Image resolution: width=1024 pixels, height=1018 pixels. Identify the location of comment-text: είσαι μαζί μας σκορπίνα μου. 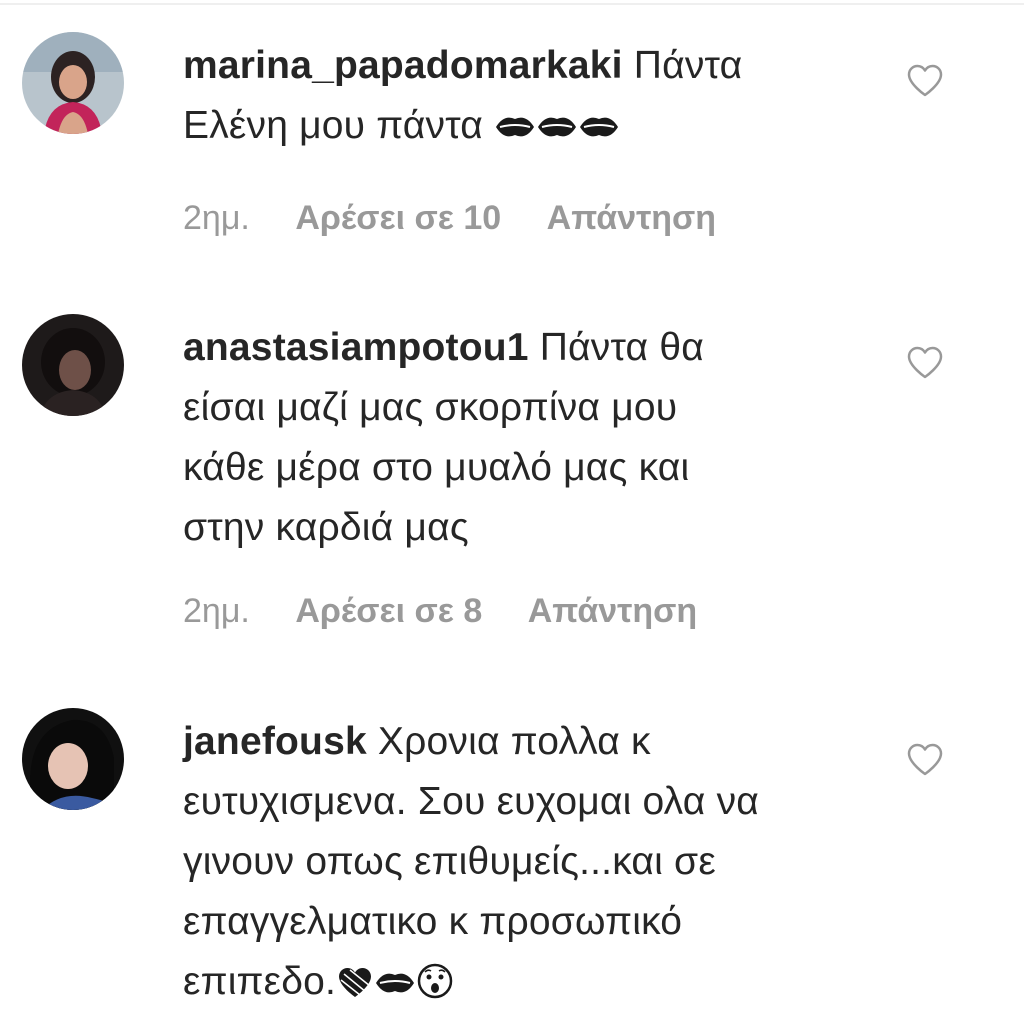
(430, 407).